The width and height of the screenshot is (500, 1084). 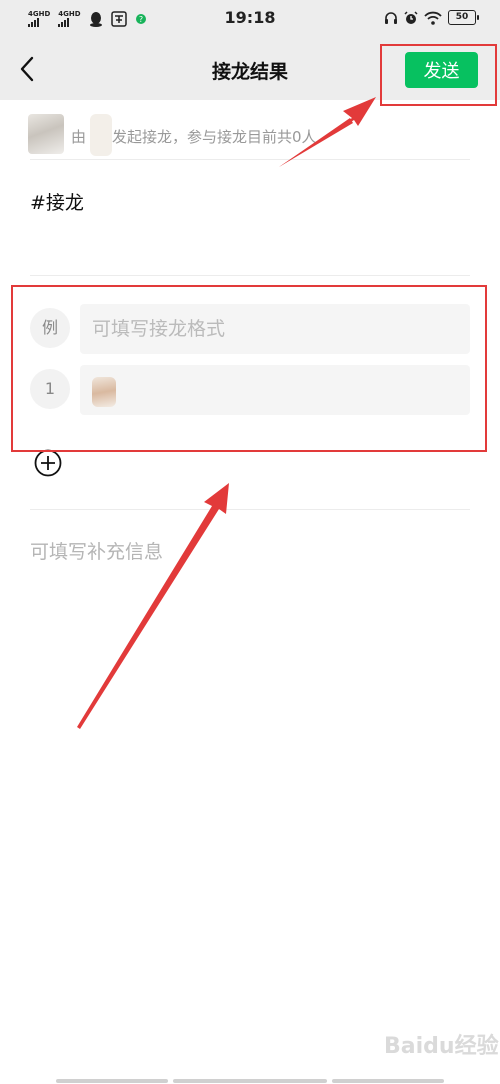 What do you see at coordinates (391, 17) in the screenshot?
I see `headphones-icon` at bounding box center [391, 17].